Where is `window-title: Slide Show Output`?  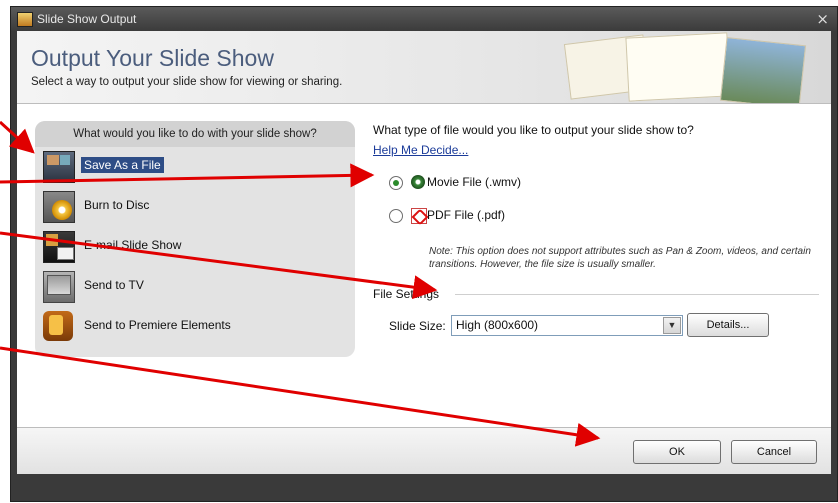 window-title: Slide Show Output is located at coordinates (87, 19).